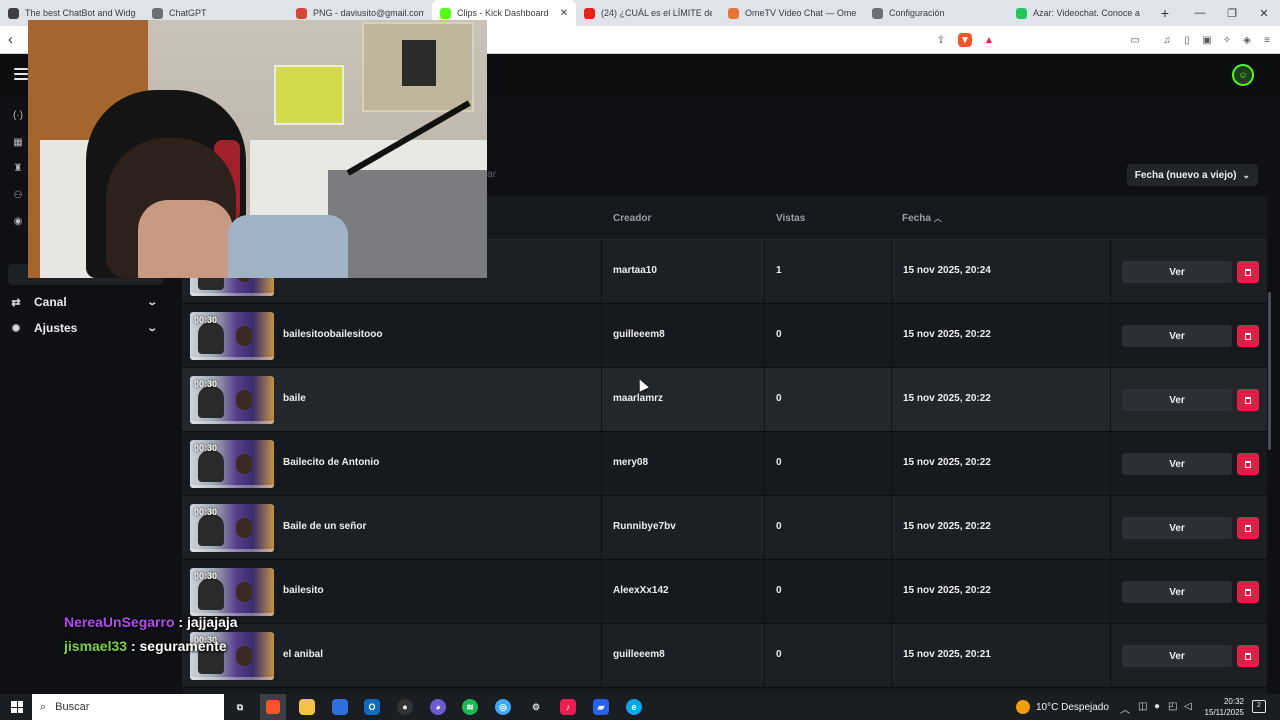 The image size is (1280, 720). Describe the element at coordinates (445, 13) in the screenshot. I see `tab-favicon-icon` at that location.